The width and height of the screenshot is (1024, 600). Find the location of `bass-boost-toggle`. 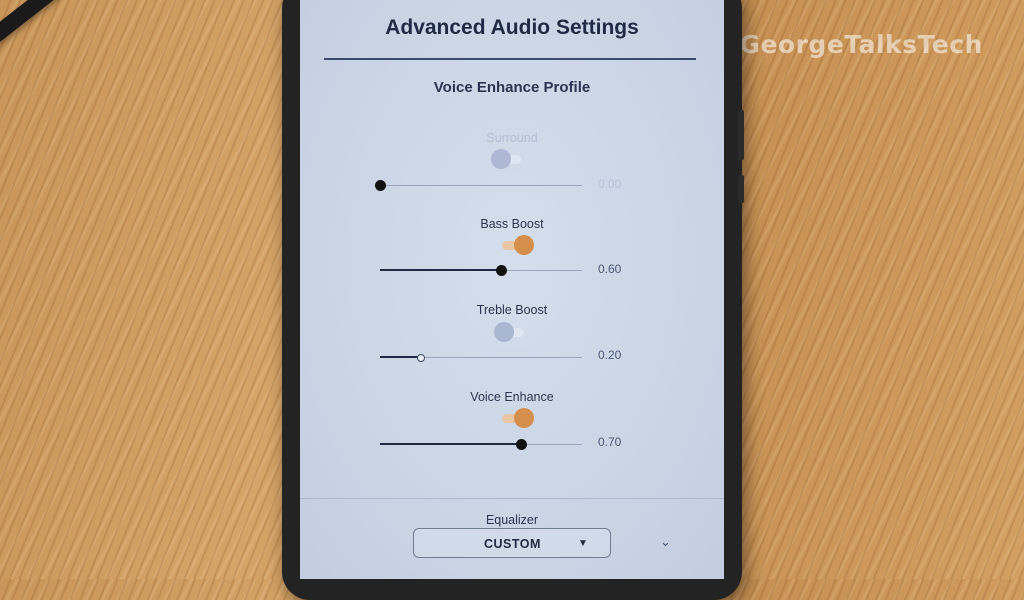

bass-boost-toggle is located at coordinates (517, 245).